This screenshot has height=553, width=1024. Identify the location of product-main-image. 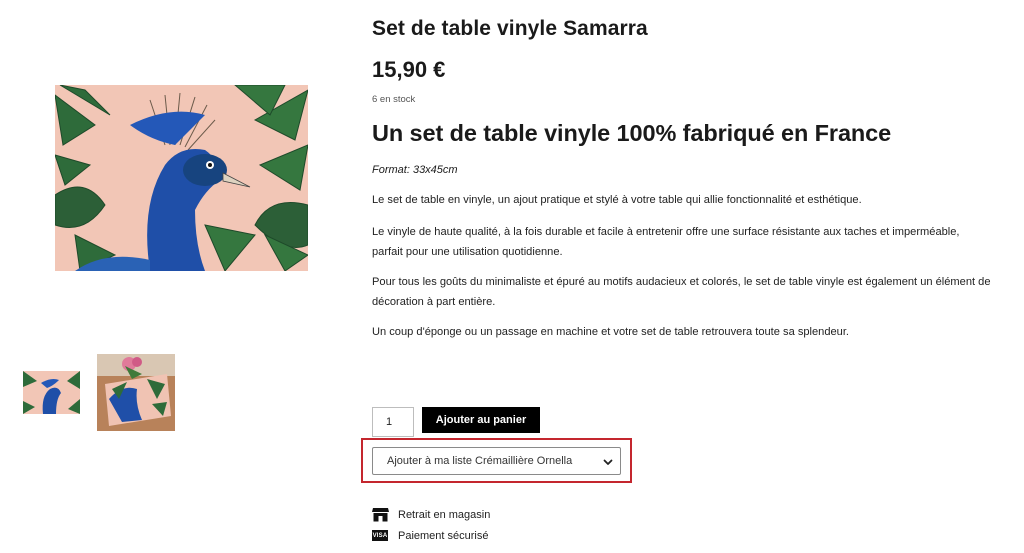
(181, 178).